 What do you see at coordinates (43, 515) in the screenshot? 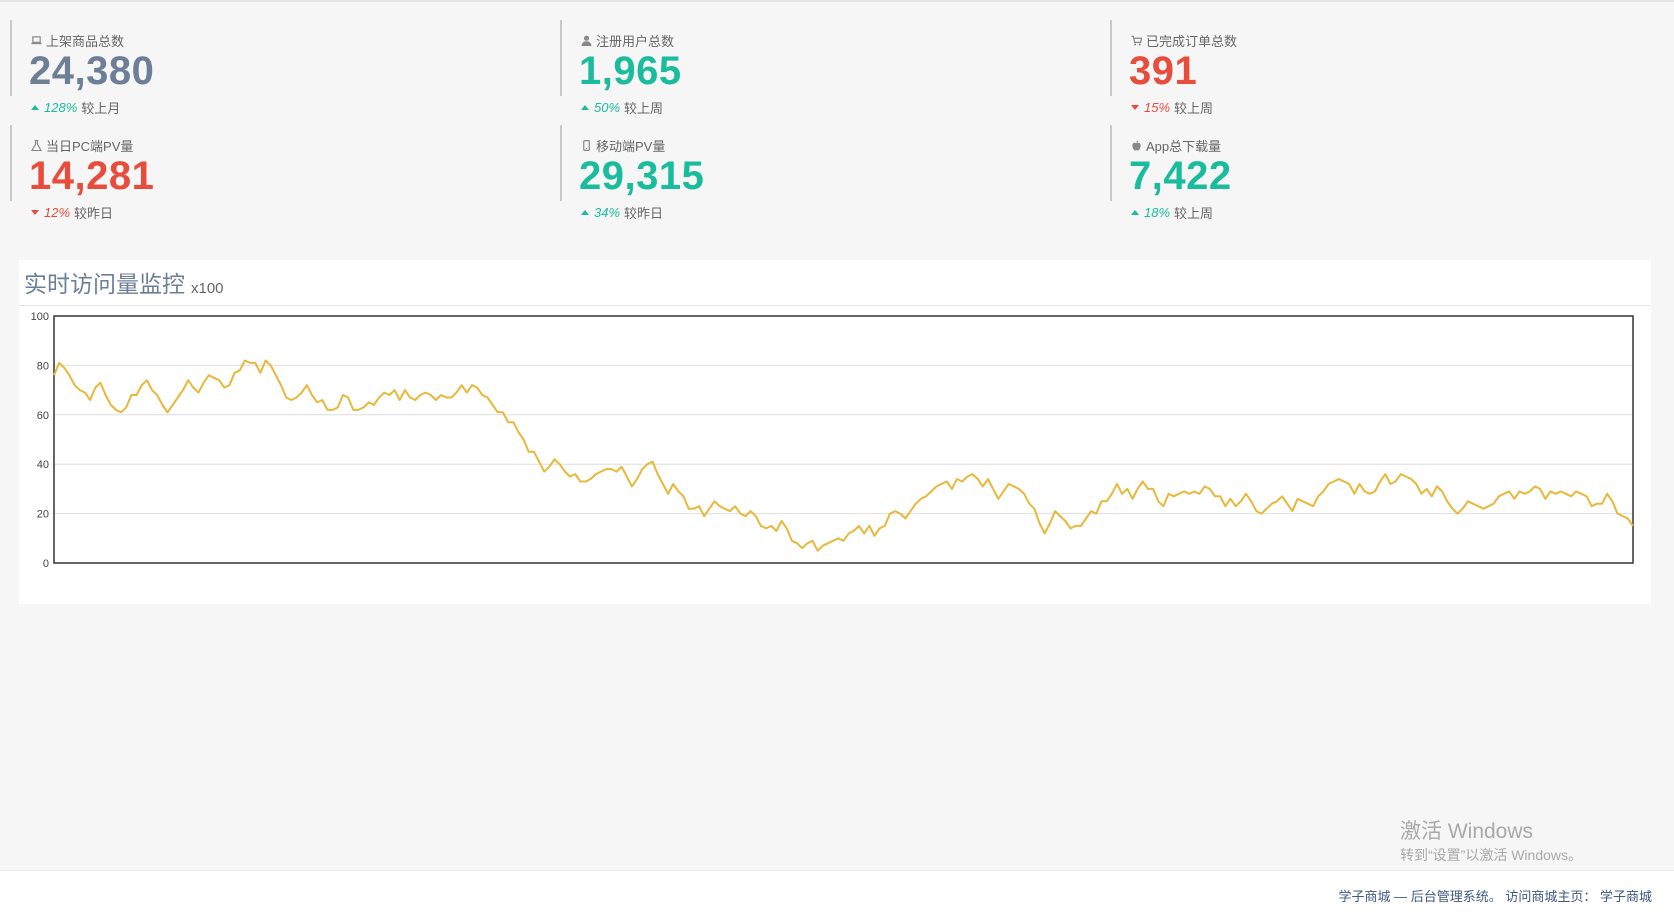
I see `y-tick-label: 20` at bounding box center [43, 515].